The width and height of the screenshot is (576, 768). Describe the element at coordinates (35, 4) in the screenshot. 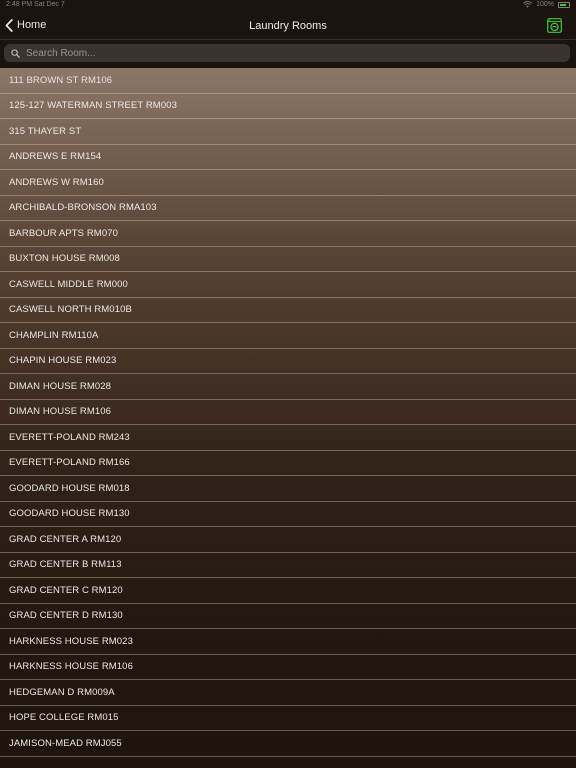

I see `status-time-date: 2:48 PM Sat Dec 7` at that location.